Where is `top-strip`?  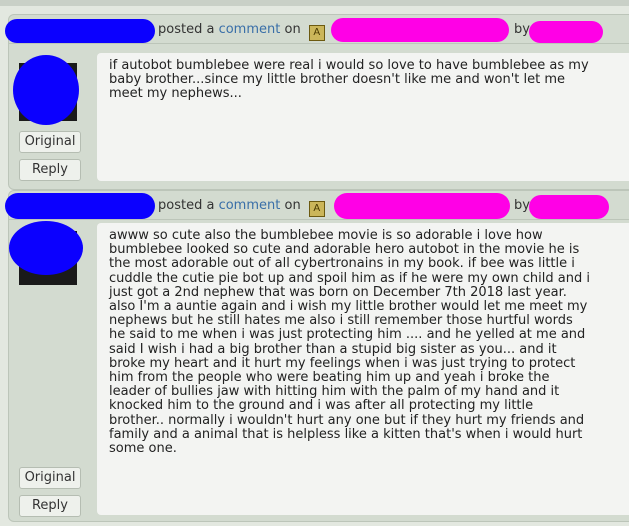 top-strip is located at coordinates (314, 3).